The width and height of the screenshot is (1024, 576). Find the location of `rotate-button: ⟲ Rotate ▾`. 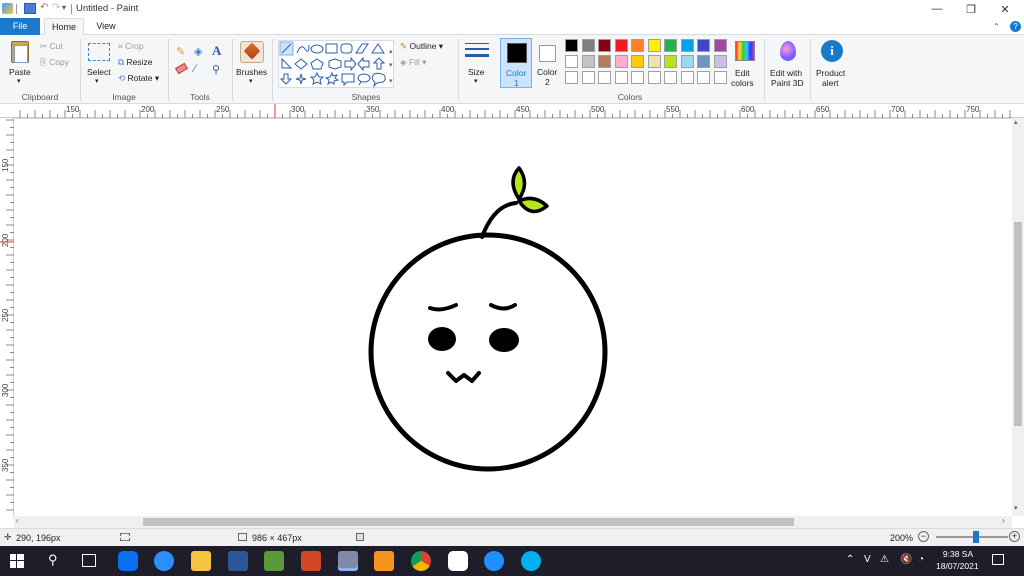

rotate-button: ⟲ Rotate ▾ is located at coordinates (138, 78).